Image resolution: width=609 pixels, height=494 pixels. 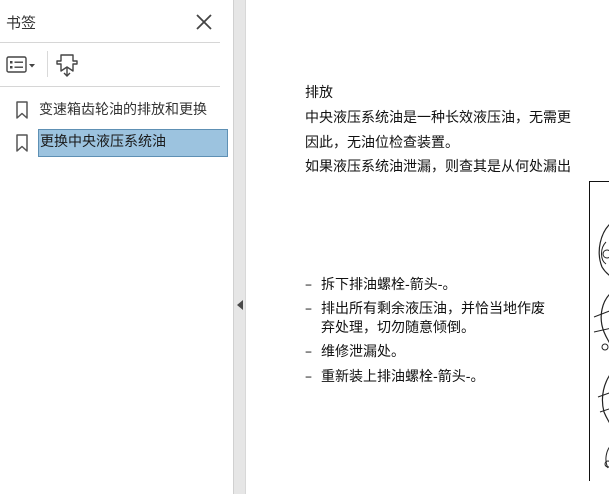 I want to click on panel-splitter, so click(x=239, y=247).